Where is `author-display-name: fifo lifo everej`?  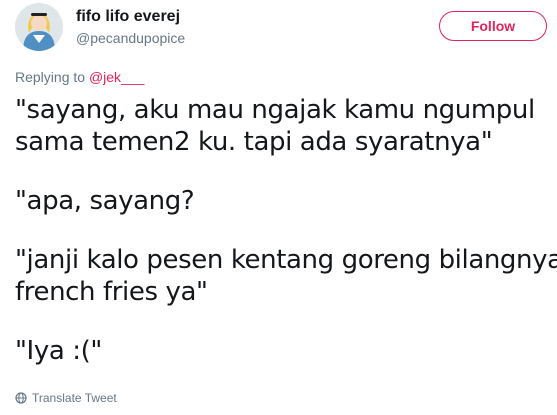
author-display-name: fifo lifo everej is located at coordinates (128, 17).